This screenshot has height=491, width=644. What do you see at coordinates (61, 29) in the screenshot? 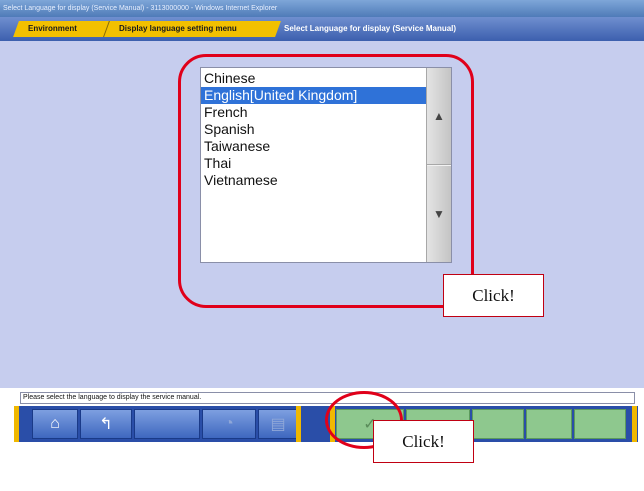
I see `breadcrumb-environment: Environment` at bounding box center [61, 29].